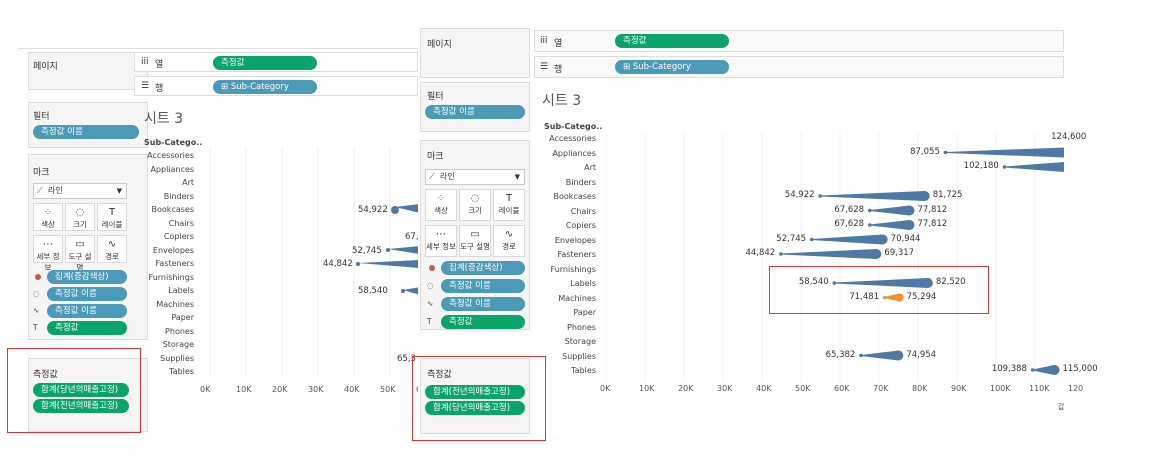 Image resolution: width=1158 pixels, height=464 pixels. I want to click on left-axis-header: Sub-Catego.., so click(173, 142).